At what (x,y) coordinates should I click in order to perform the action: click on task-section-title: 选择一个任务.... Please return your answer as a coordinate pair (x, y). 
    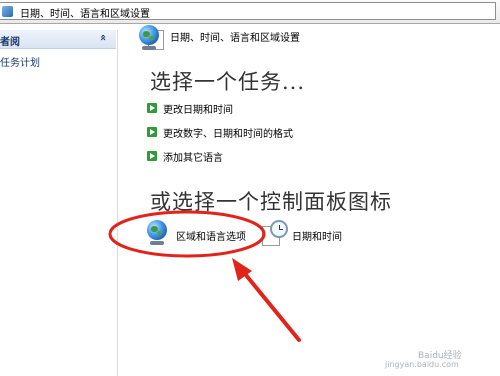
    Looking at the image, I should click on (228, 82).